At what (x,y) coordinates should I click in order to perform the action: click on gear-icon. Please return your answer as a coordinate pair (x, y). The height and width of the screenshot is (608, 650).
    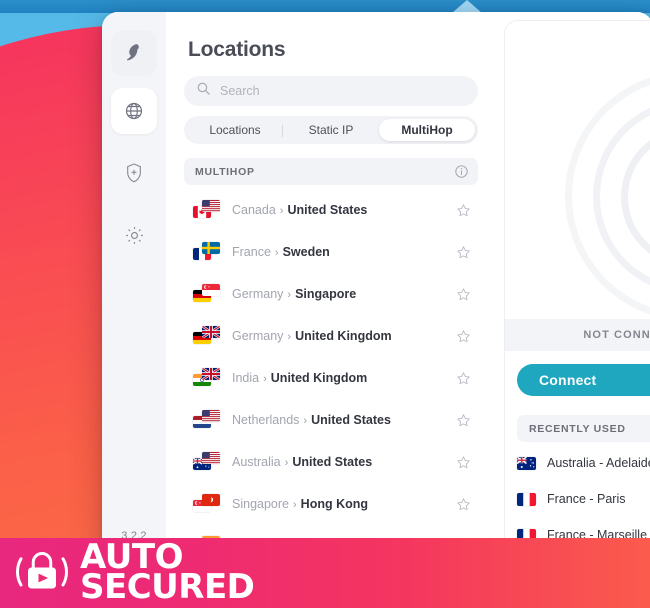
    Looking at the image, I should click on (134, 235).